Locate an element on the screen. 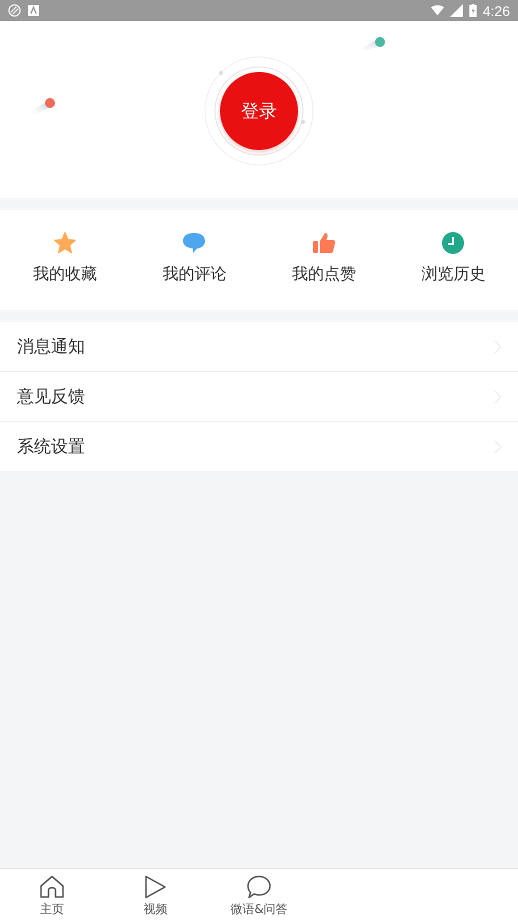 The height and width of the screenshot is (920, 518). shortcut-label: 我的点赞 is located at coordinates (324, 274).